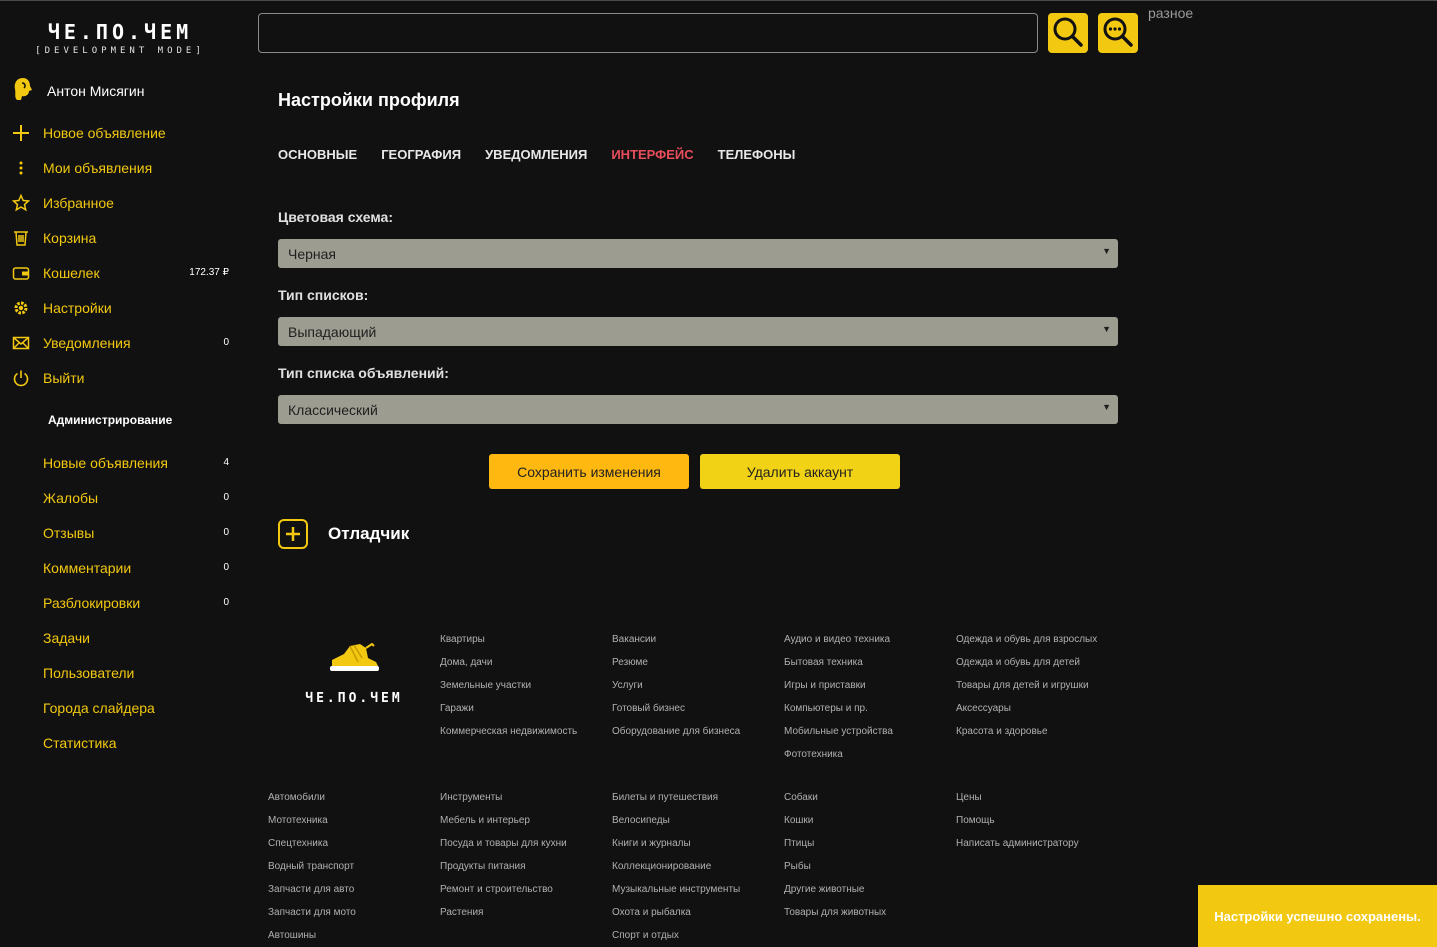 The image size is (1437, 947). I want to click on footer-link: Автошины, so click(312, 938).